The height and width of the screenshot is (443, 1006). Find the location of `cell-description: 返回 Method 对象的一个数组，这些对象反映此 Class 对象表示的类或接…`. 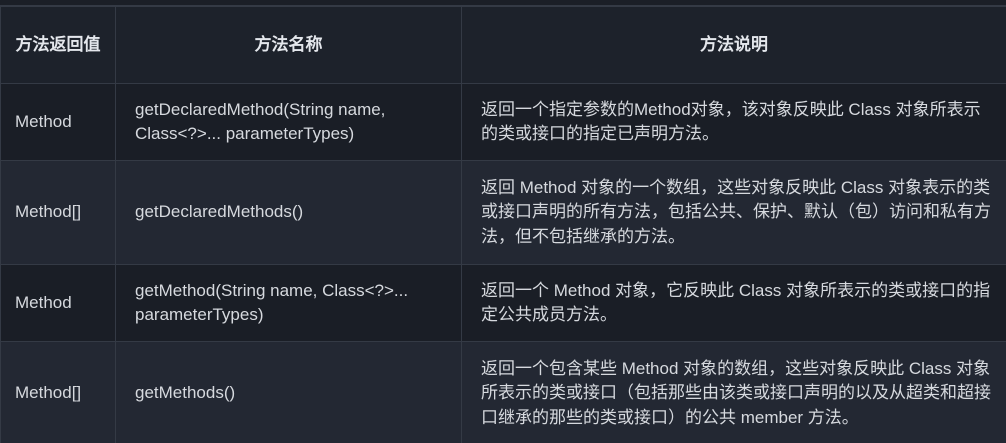

cell-description: 返回 Method 对象的一个数组，这些对象反映此 Class 对象表示的类或接… is located at coordinates (733, 212).